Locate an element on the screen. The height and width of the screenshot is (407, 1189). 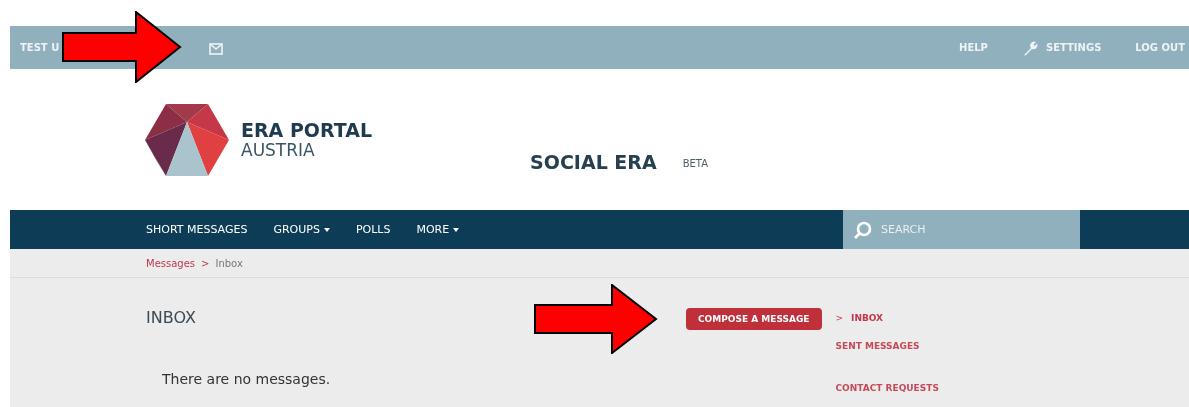
logo-icon is located at coordinates (187, 139).